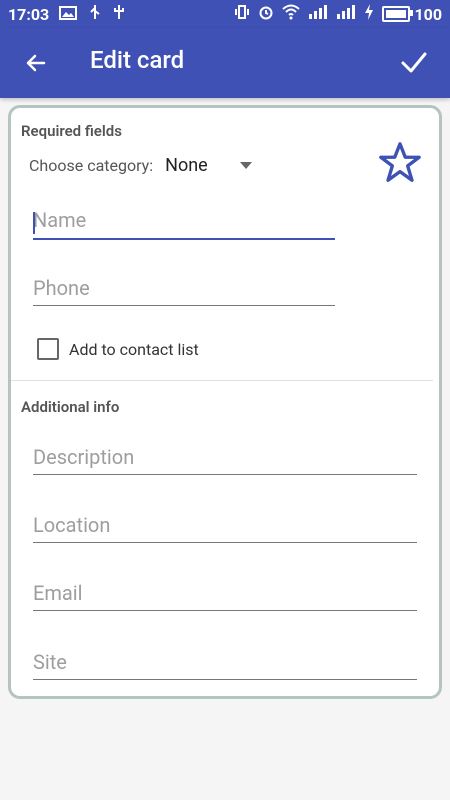  What do you see at coordinates (225, 665) in the screenshot?
I see `site-field: Site` at bounding box center [225, 665].